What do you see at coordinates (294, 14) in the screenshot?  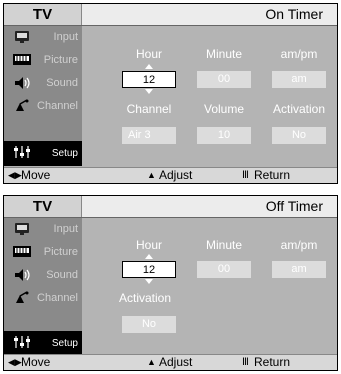 I see `page-title: On Timer` at bounding box center [294, 14].